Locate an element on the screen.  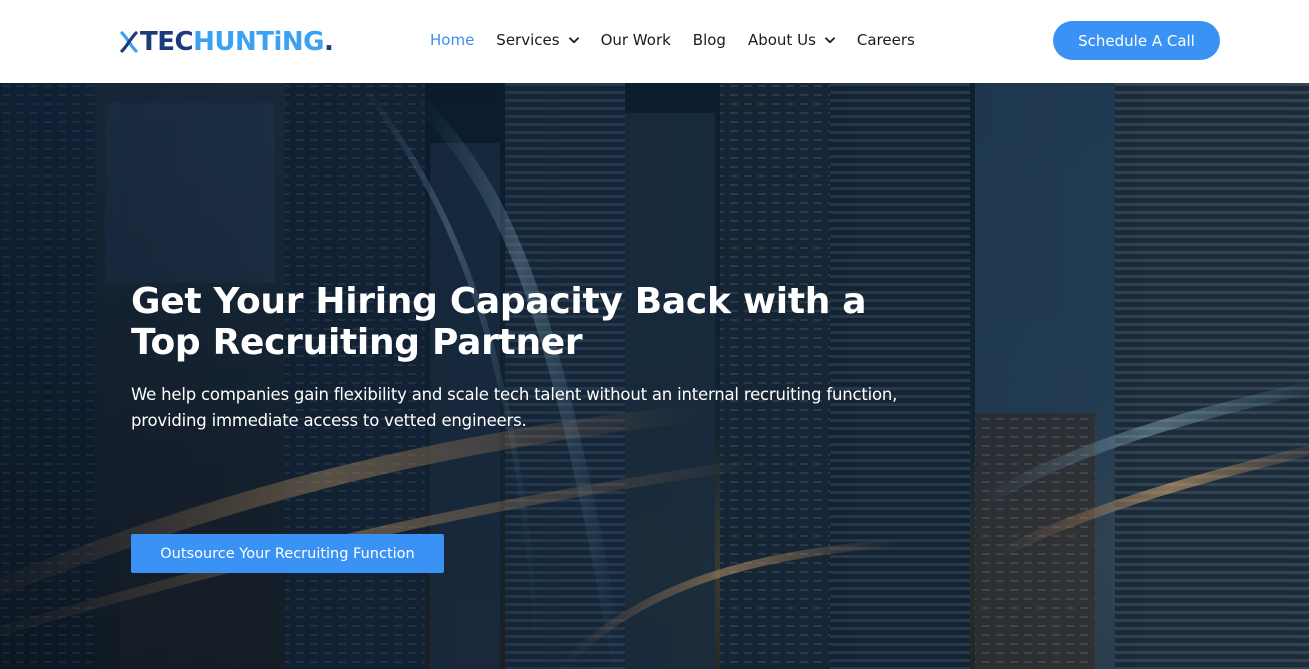
schedule-call-button: Schedule A Call is located at coordinates (1136, 40).